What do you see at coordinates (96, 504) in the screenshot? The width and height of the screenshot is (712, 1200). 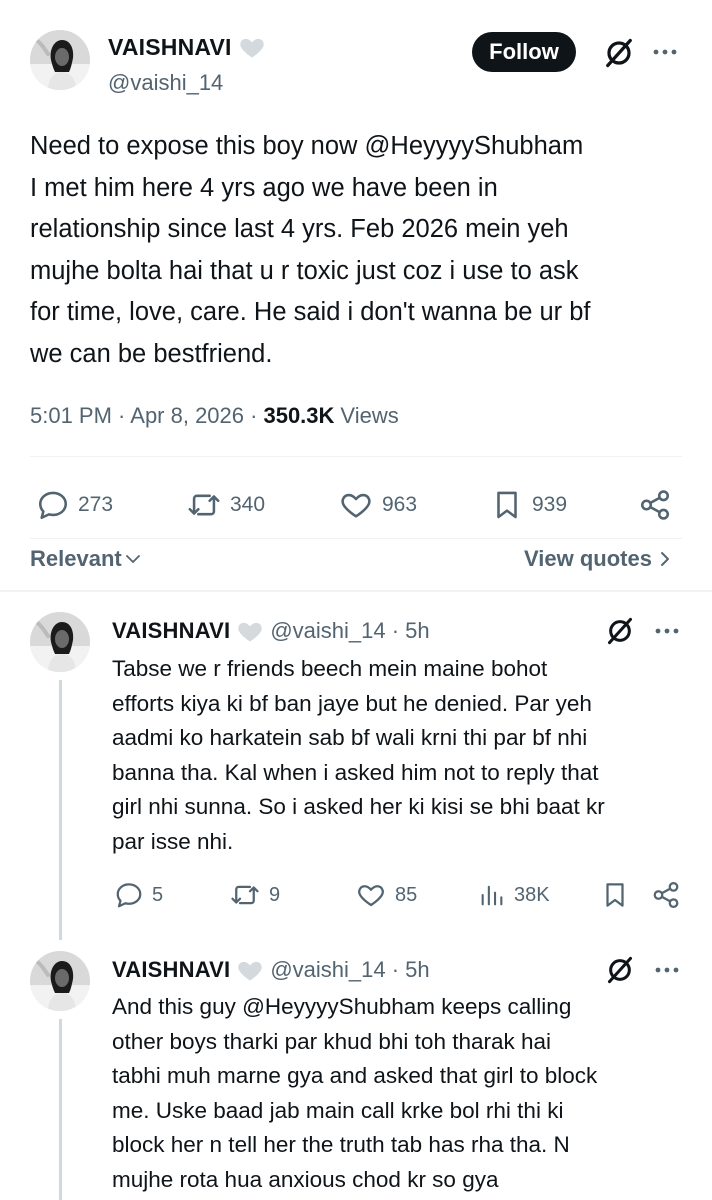 I see `reply-count: 273` at bounding box center [96, 504].